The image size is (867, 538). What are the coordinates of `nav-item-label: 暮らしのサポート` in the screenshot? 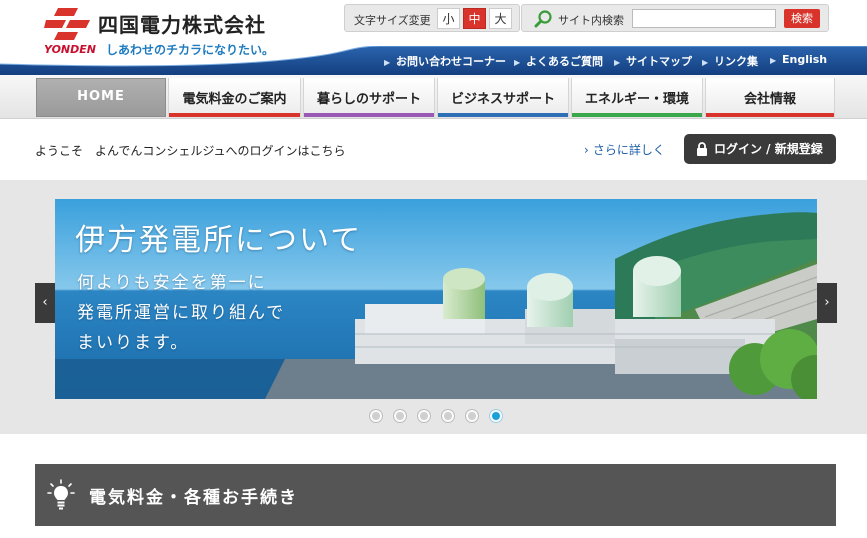 It's located at (368, 99).